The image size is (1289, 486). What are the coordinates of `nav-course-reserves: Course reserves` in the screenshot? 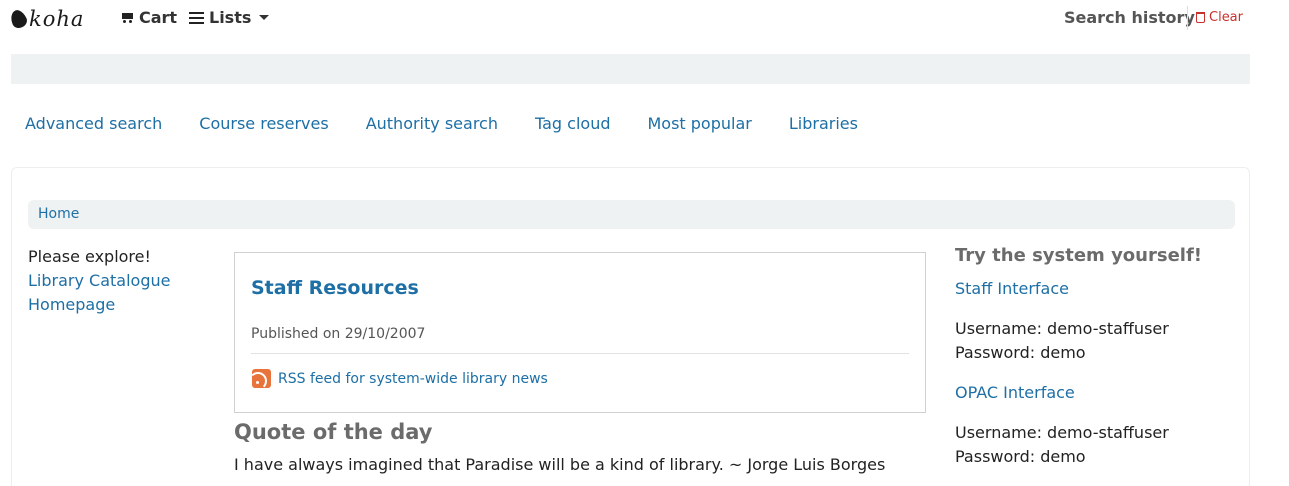 It's located at (263, 123).